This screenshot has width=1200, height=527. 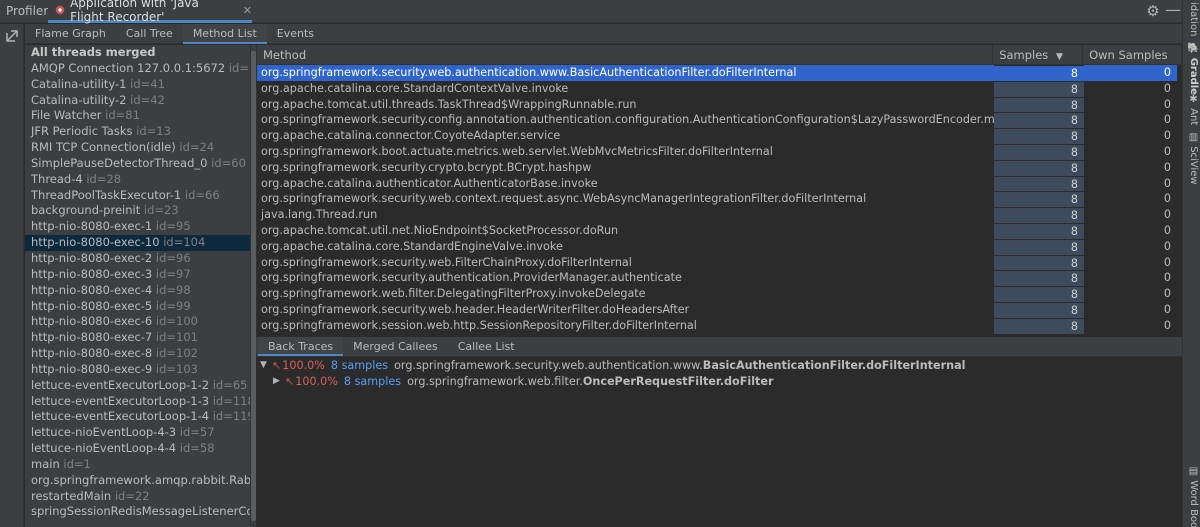 What do you see at coordinates (316, 381) in the screenshot?
I see `trace-percent: 100.0%` at bounding box center [316, 381].